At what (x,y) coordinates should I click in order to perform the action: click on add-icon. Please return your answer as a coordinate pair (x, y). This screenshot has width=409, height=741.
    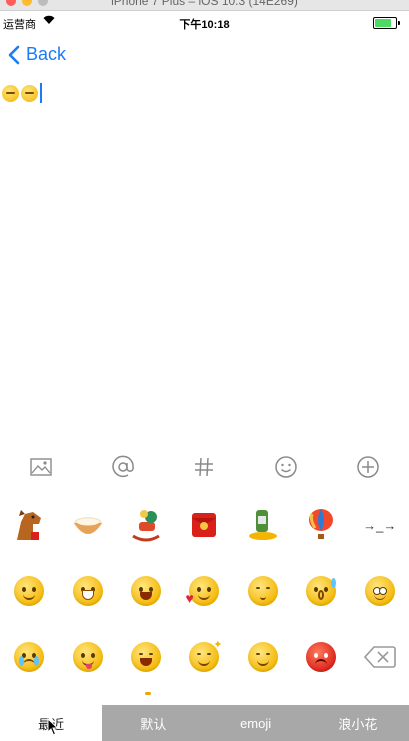
    Looking at the image, I should click on (368, 467).